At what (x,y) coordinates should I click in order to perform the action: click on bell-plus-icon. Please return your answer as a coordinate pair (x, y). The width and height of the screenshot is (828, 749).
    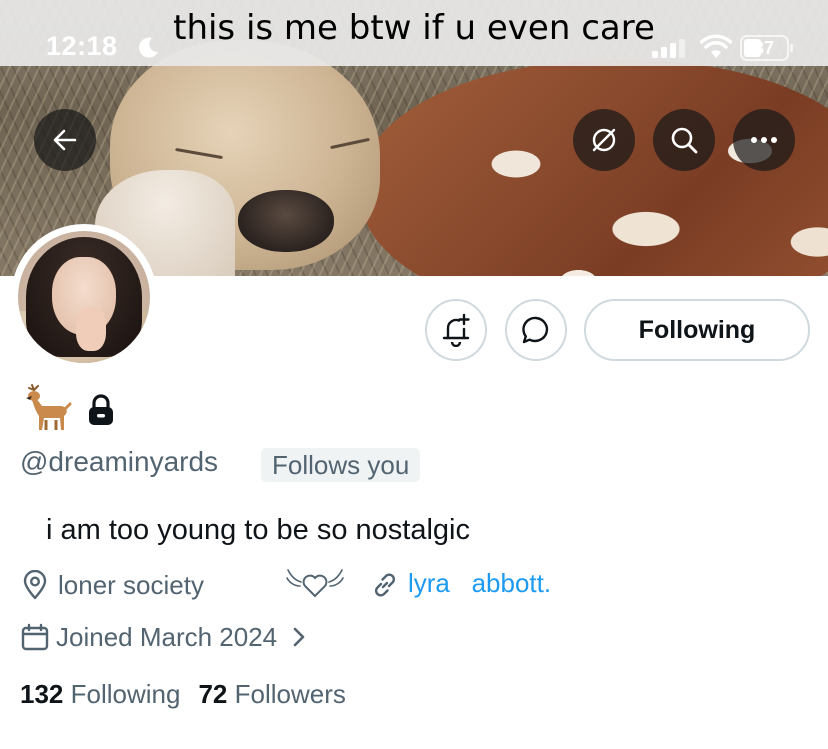
    Looking at the image, I should click on (456, 330).